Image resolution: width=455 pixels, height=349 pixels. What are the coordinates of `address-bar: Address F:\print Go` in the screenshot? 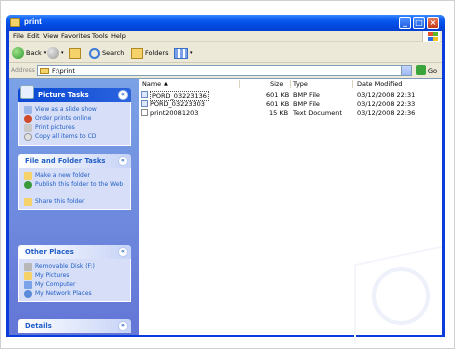 It's located at (225, 70).